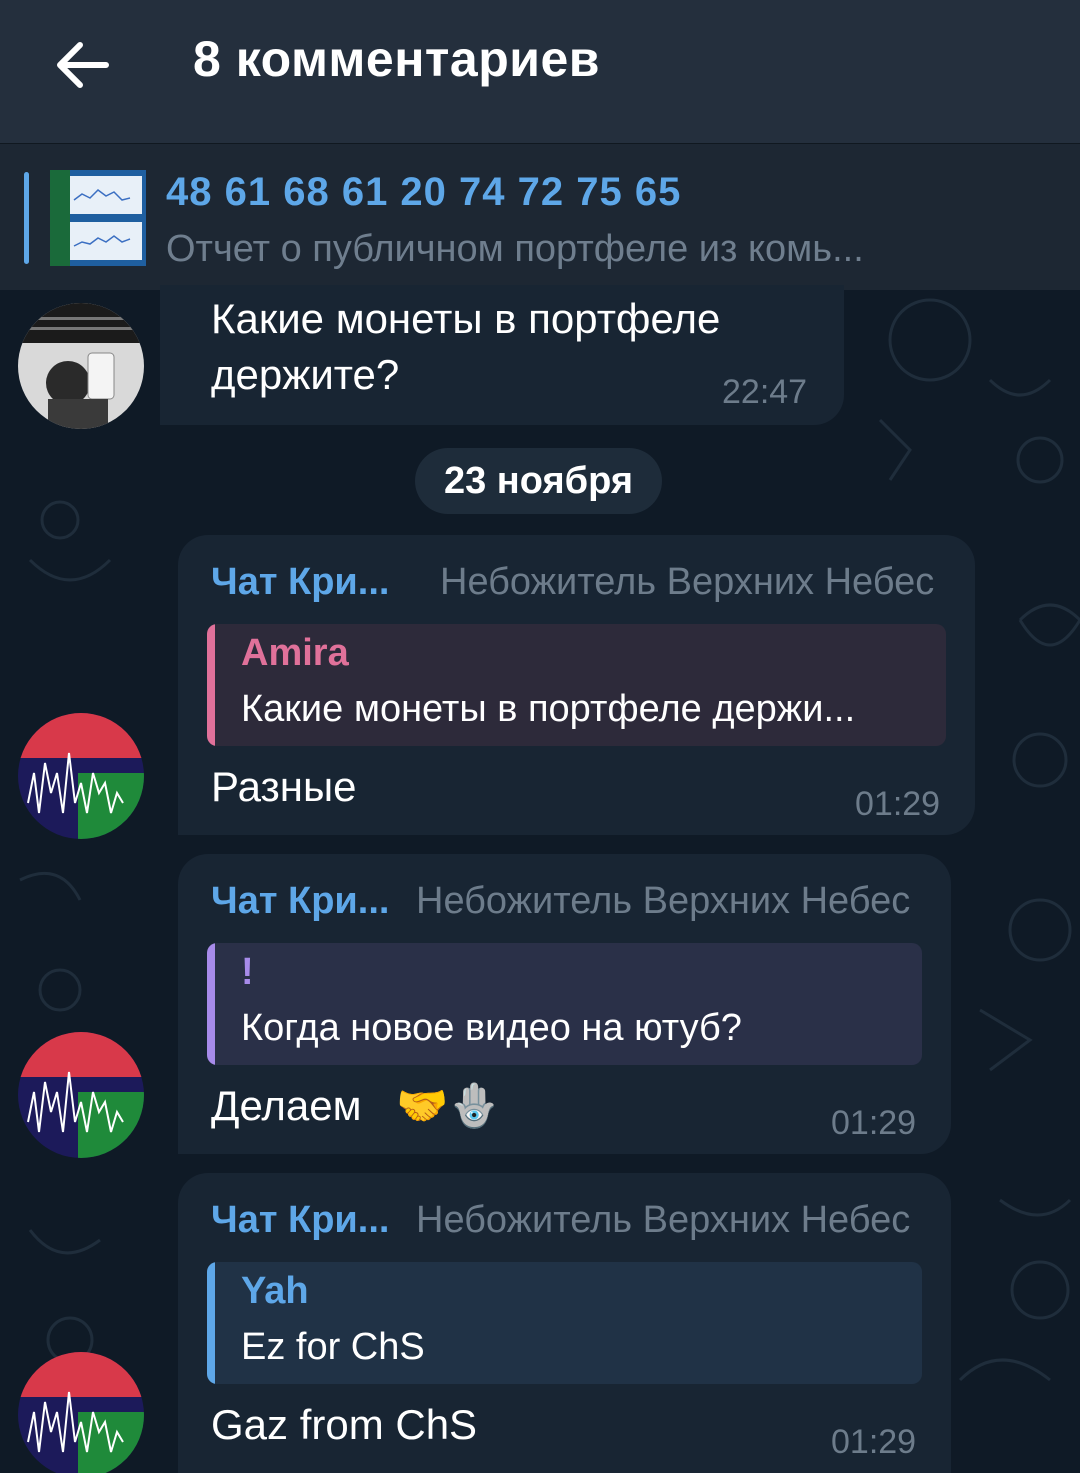 This screenshot has width=1080, height=1473. Describe the element at coordinates (284, 786) in the screenshot. I see `message-text: Разные` at that location.